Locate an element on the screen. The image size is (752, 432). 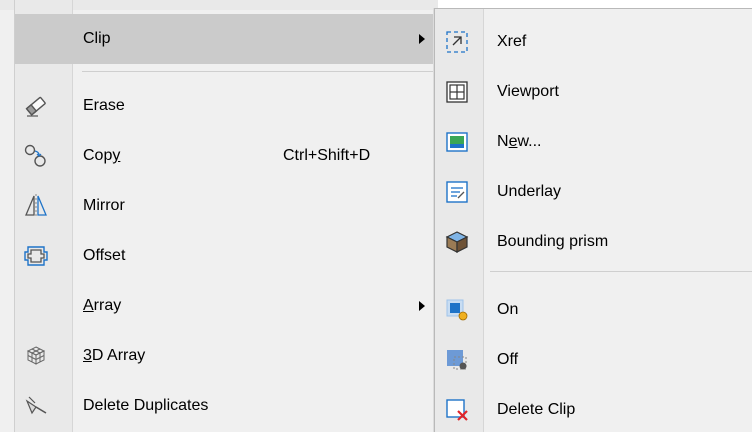
submenu-item-label: Viewport is located at coordinates (528, 91).